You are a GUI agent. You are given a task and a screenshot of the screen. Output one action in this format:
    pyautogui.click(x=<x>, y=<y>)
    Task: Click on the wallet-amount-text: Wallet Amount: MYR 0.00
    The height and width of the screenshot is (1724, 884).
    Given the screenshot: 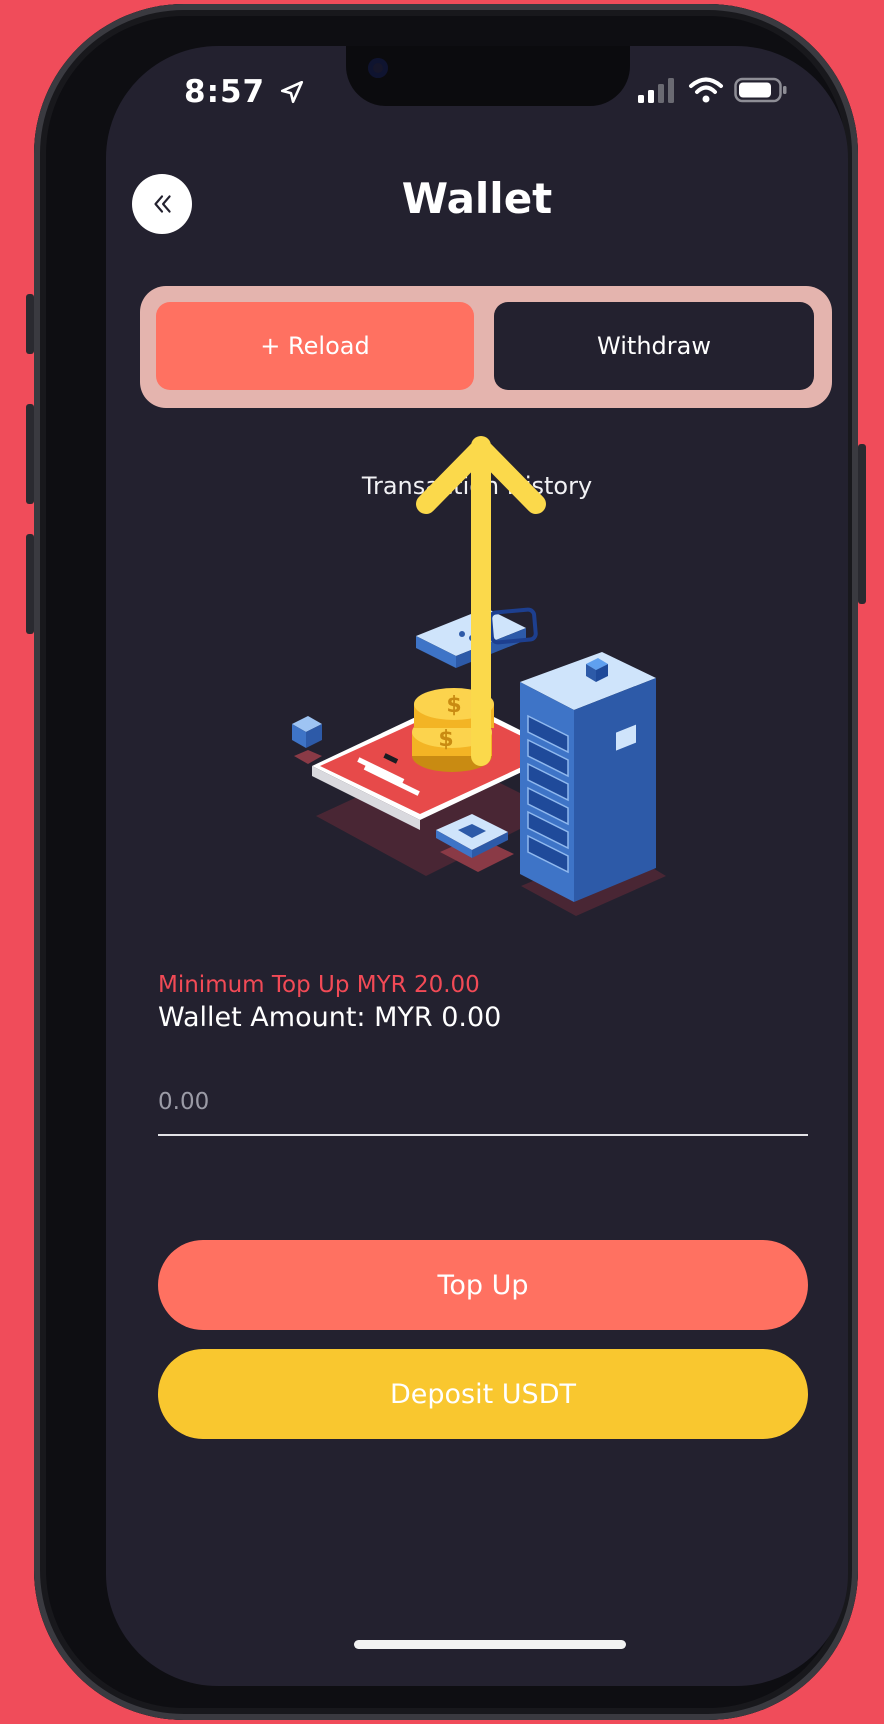 What is the action you would take?
    pyautogui.click(x=330, y=1017)
    